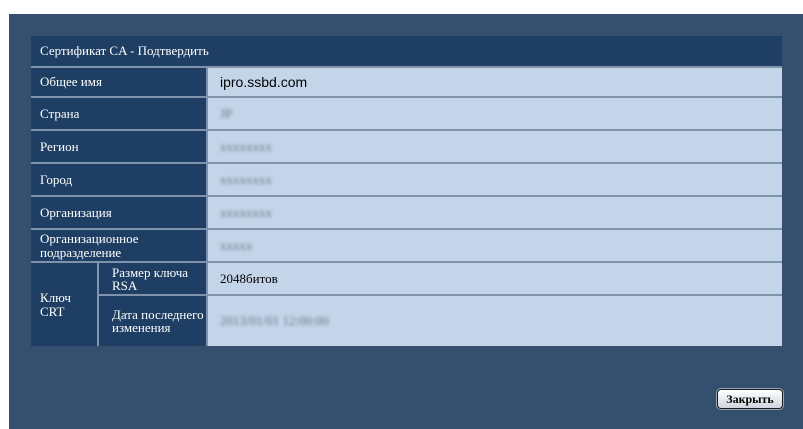 The image size is (803, 429). I want to click on organization-label: Организация, so click(119, 213).